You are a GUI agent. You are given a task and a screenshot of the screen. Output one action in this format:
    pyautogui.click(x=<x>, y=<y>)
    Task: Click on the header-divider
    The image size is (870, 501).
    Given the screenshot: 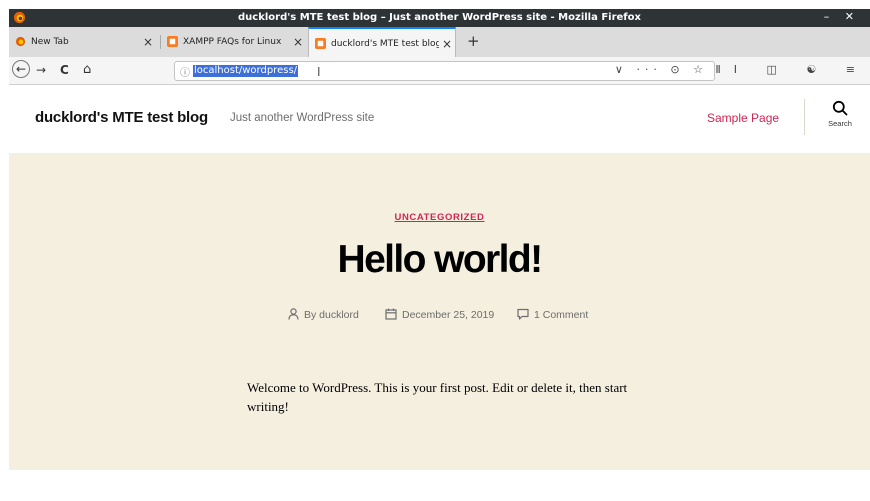 What is the action you would take?
    pyautogui.click(x=804, y=117)
    